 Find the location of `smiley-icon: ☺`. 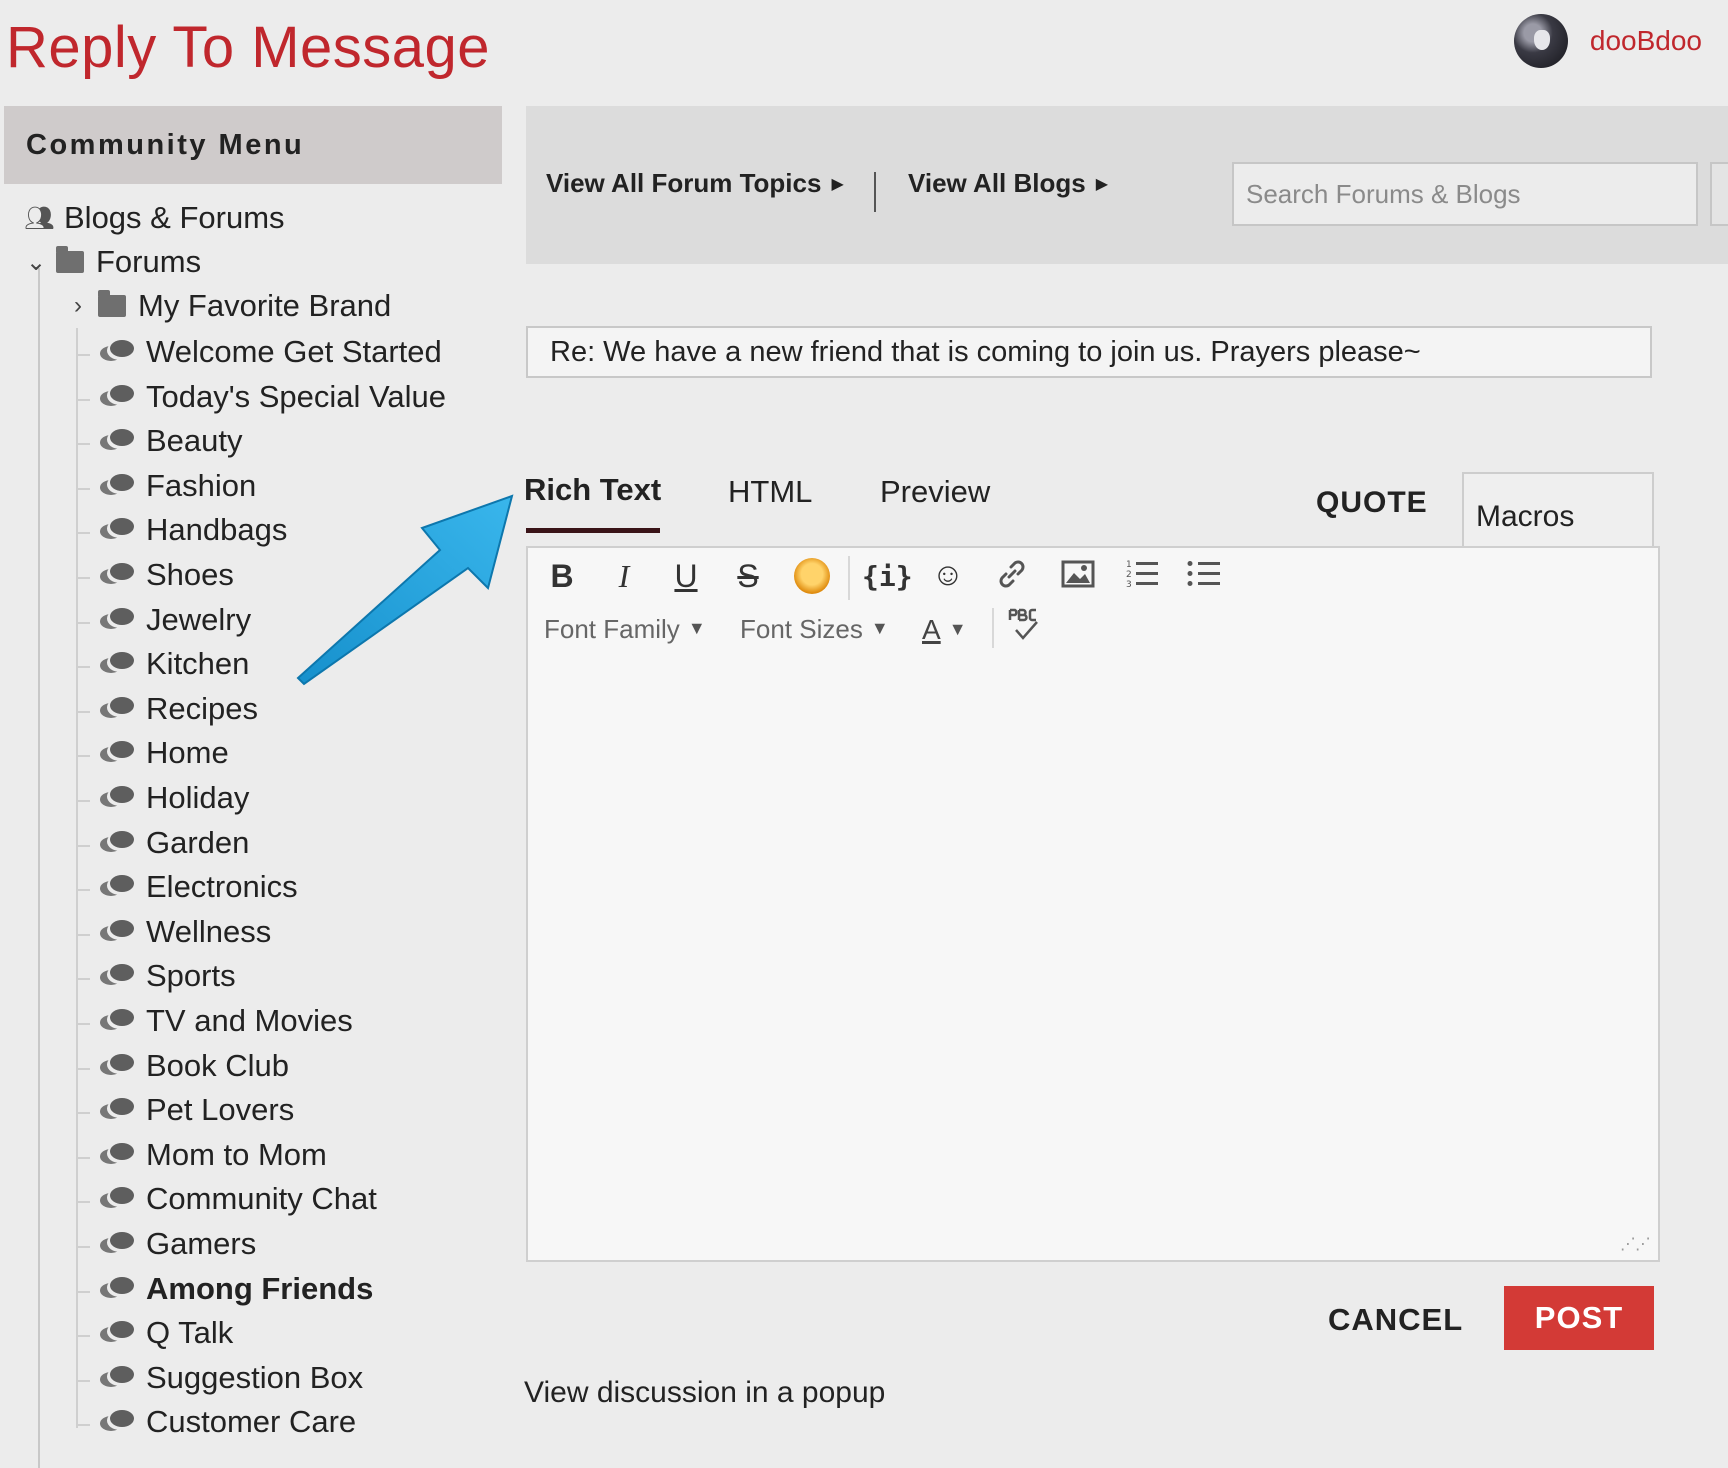

smiley-icon: ☺ is located at coordinates (948, 574).